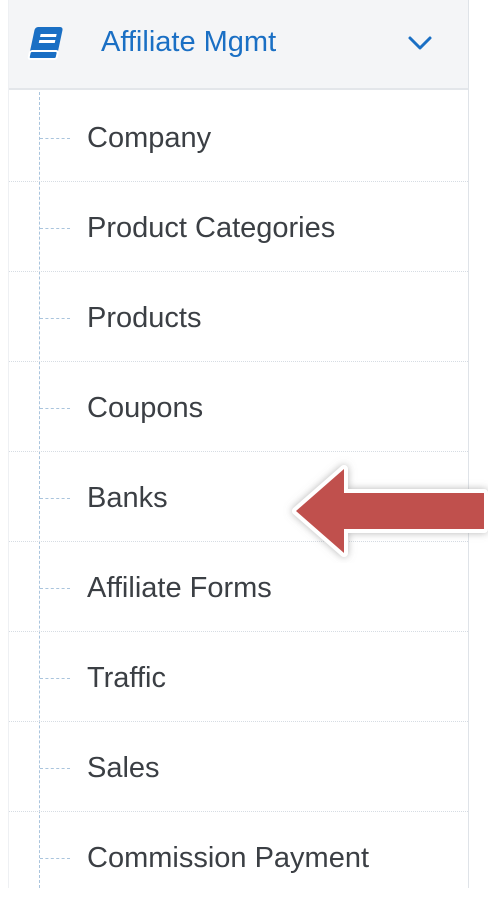  Describe the element at coordinates (228, 858) in the screenshot. I see `submenu-item-label: Commission Payment` at that location.